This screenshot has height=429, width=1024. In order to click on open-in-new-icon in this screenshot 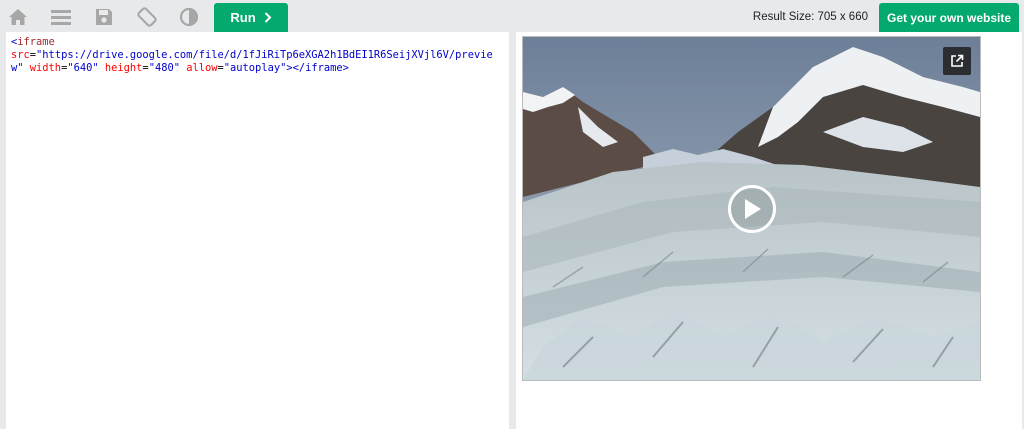, I will do `click(957, 61)`.